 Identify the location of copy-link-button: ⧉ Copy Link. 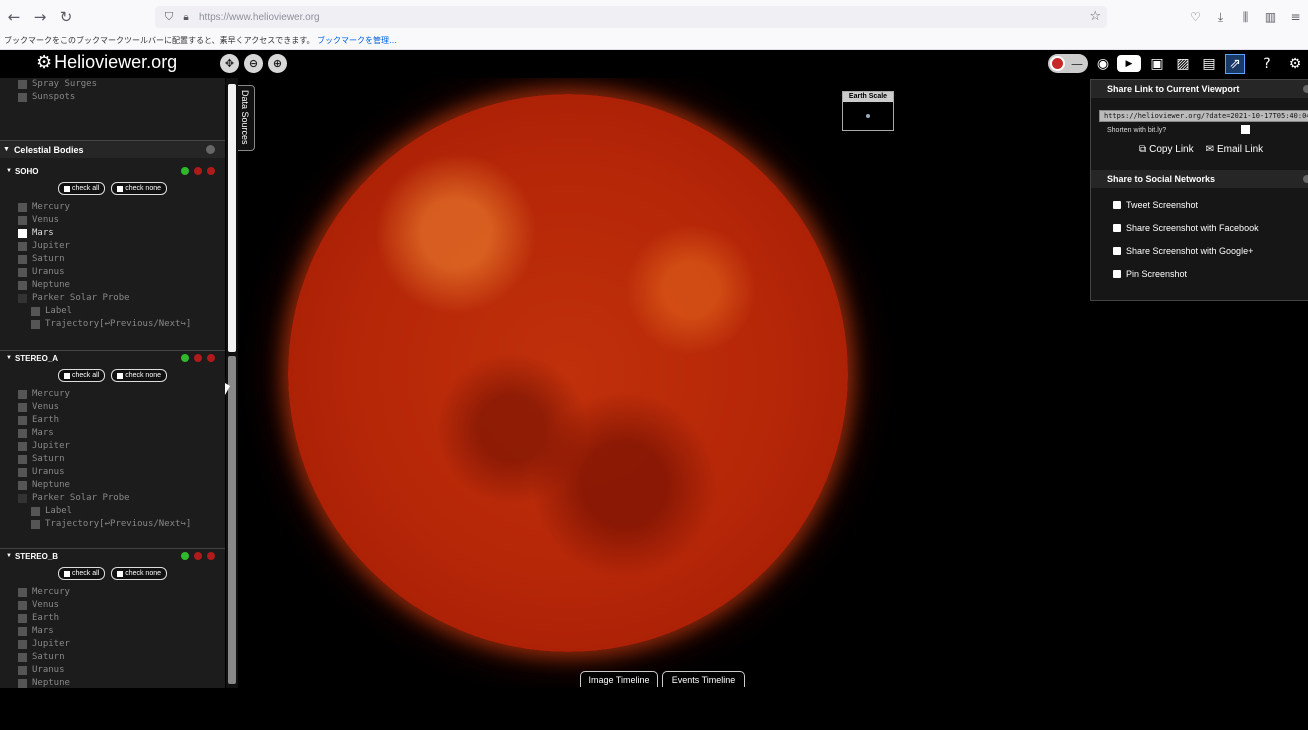
(1166, 149).